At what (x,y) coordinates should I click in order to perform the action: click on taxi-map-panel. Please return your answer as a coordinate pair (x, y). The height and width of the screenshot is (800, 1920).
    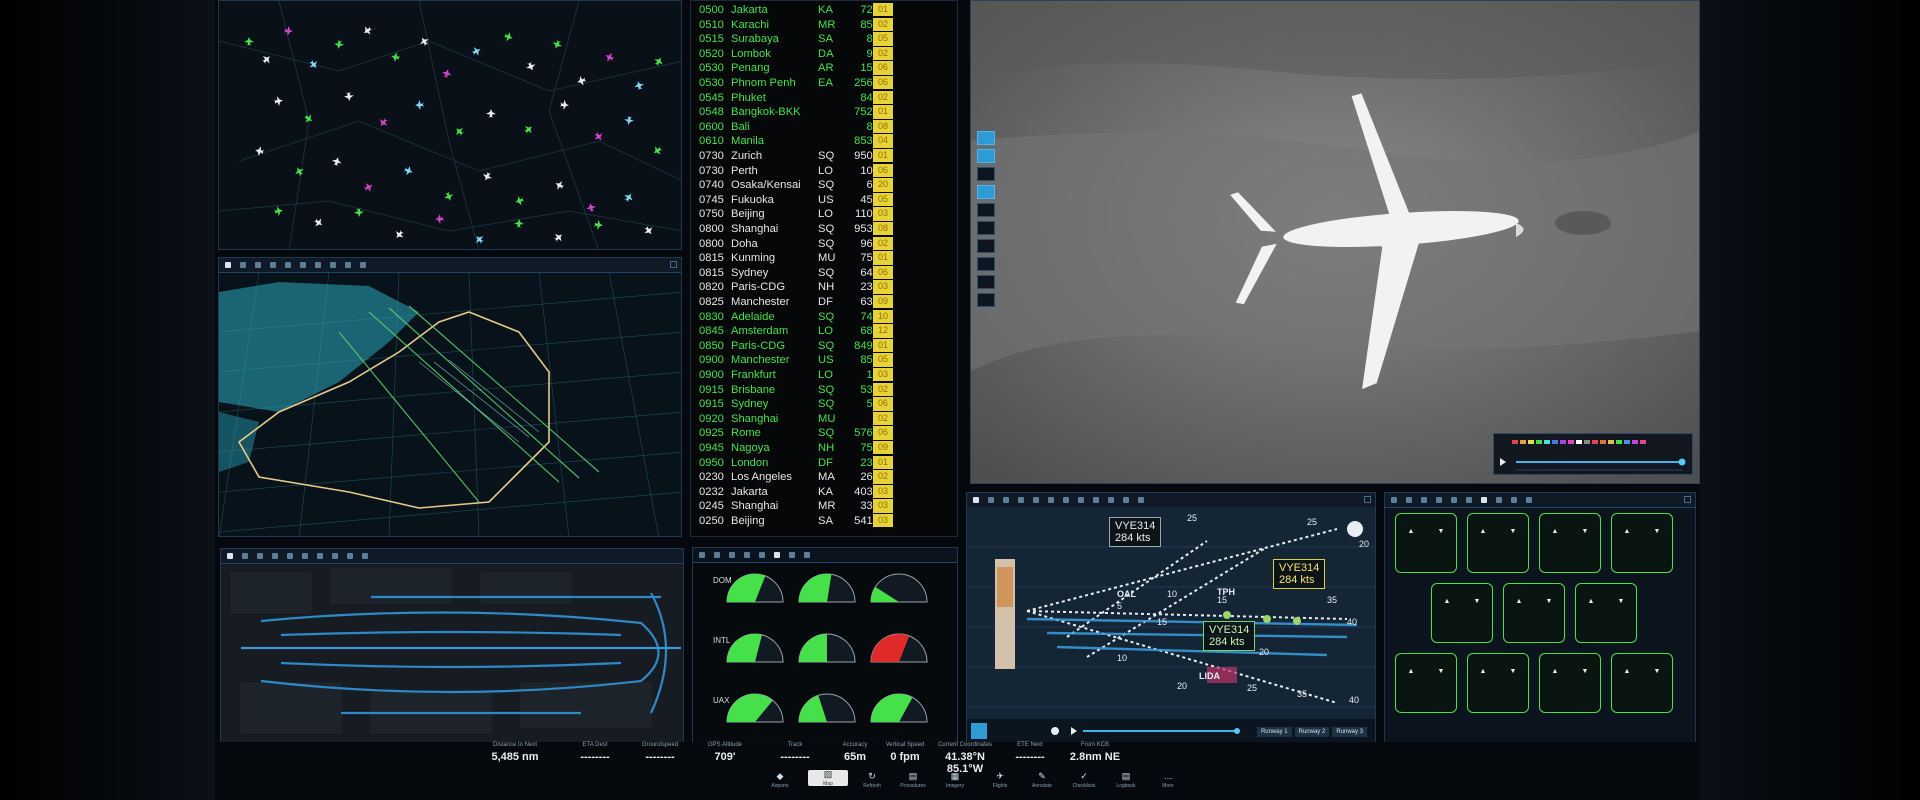
    Looking at the image, I should click on (452, 648).